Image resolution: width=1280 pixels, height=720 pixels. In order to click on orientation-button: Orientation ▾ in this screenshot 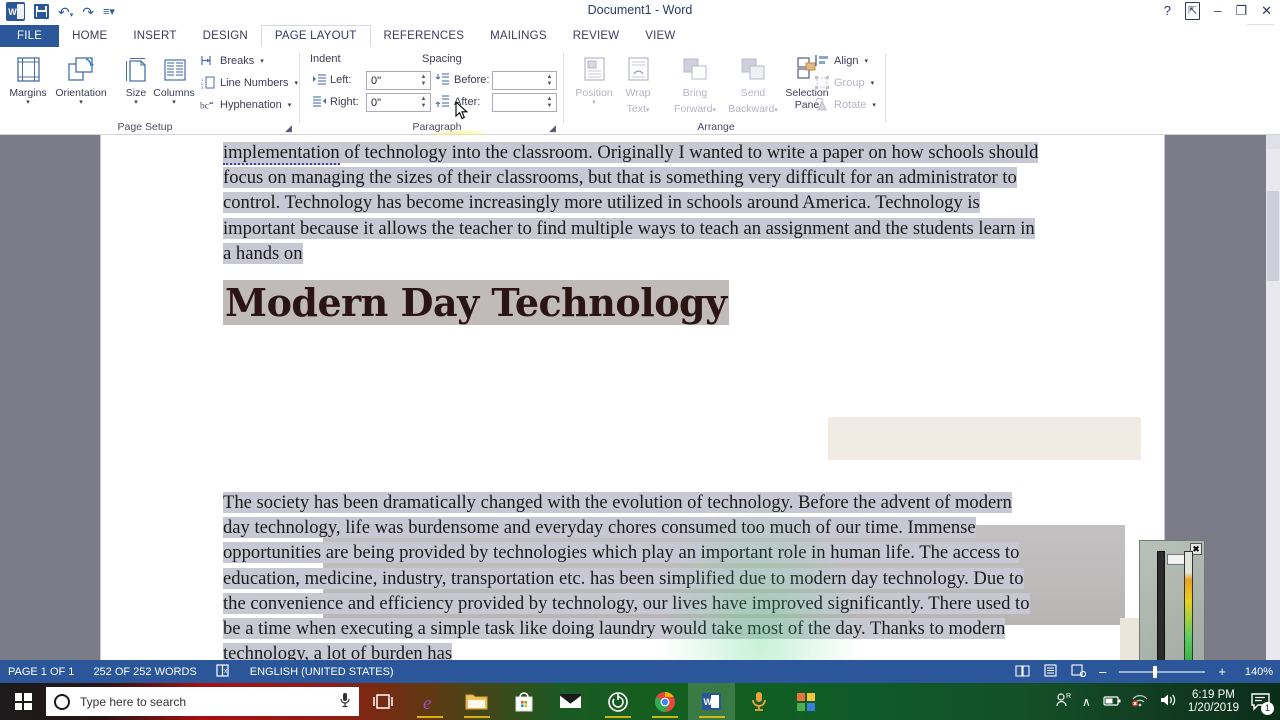, I will do `click(81, 79)`.